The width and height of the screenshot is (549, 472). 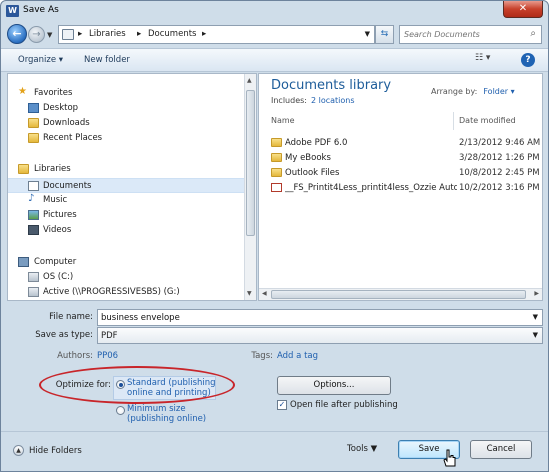 What do you see at coordinates (109, 336) in the screenshot?
I see `save-as-type-value: PDF` at bounding box center [109, 336].